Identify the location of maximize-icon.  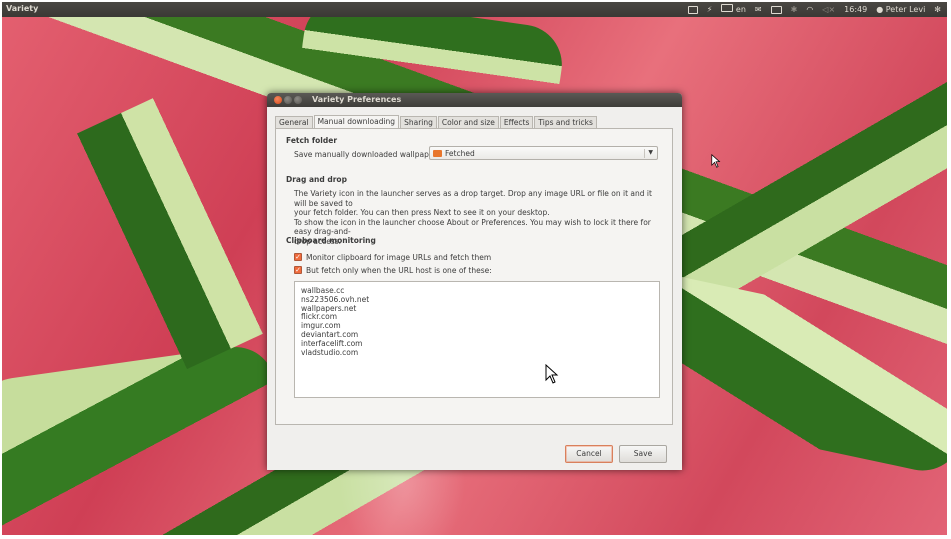
(298, 100).